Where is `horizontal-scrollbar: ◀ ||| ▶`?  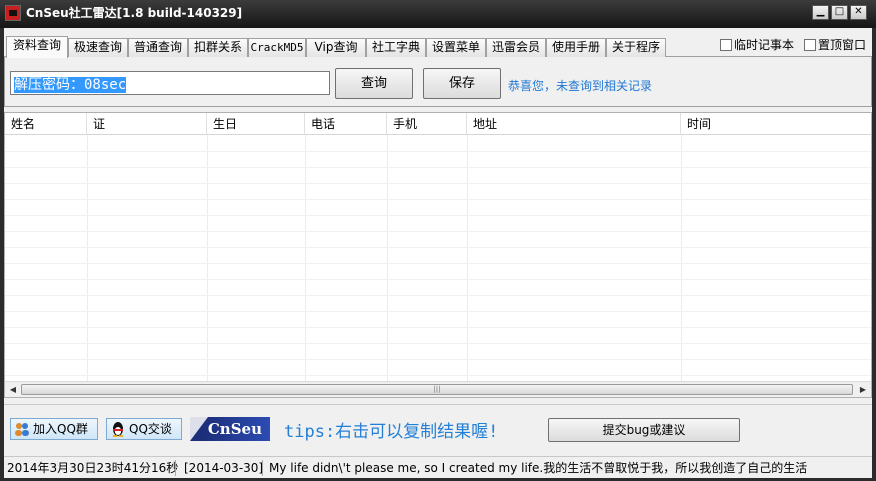 horizontal-scrollbar: ◀ ||| ▶ is located at coordinates (438, 389).